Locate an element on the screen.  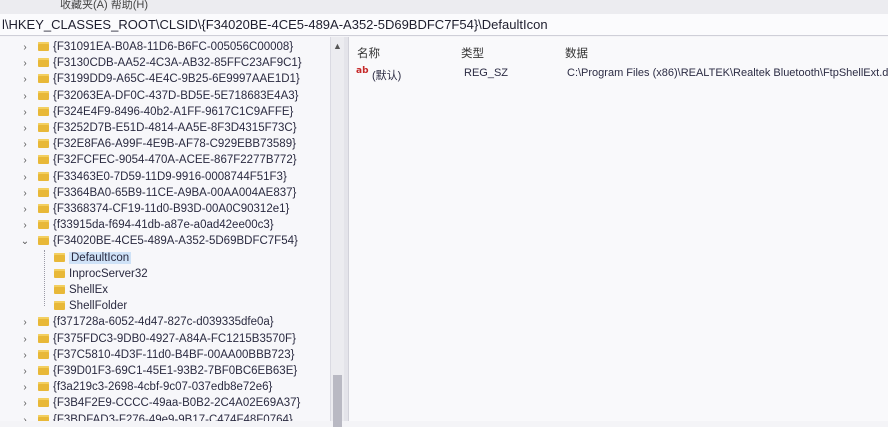
tree-item-label: {F3130CDB-AA52-4C3A-AB32-85FFC23AF9C1} is located at coordinates (177, 63).